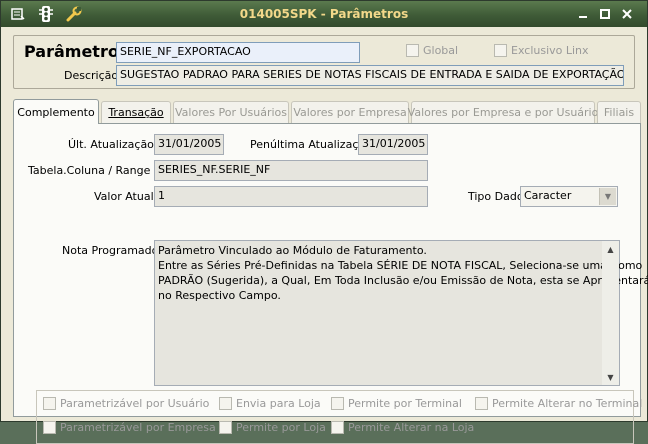  What do you see at coordinates (567, 403) in the screenshot?
I see `permite-alterar-terminal-label: Permite Alterar no Terminal` at bounding box center [567, 403].